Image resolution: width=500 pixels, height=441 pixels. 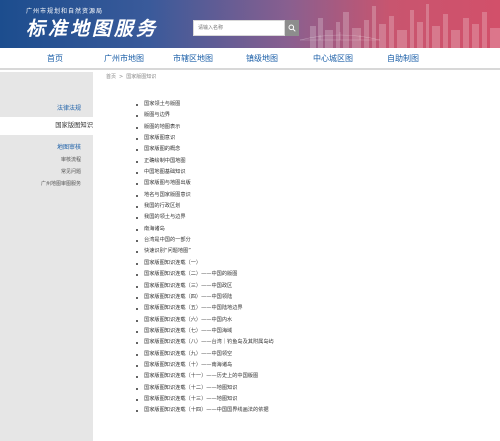 What do you see at coordinates (205, 365) in the screenshot?
I see `article-link: 国家版图知识连载（十）——南海诸岛` at bounding box center [205, 365].